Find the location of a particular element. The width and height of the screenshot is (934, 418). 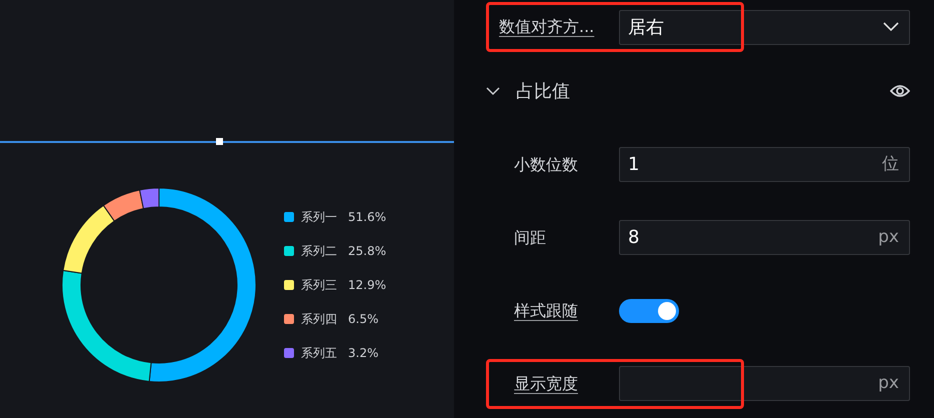

unit-label: 位 is located at coordinates (890, 164).